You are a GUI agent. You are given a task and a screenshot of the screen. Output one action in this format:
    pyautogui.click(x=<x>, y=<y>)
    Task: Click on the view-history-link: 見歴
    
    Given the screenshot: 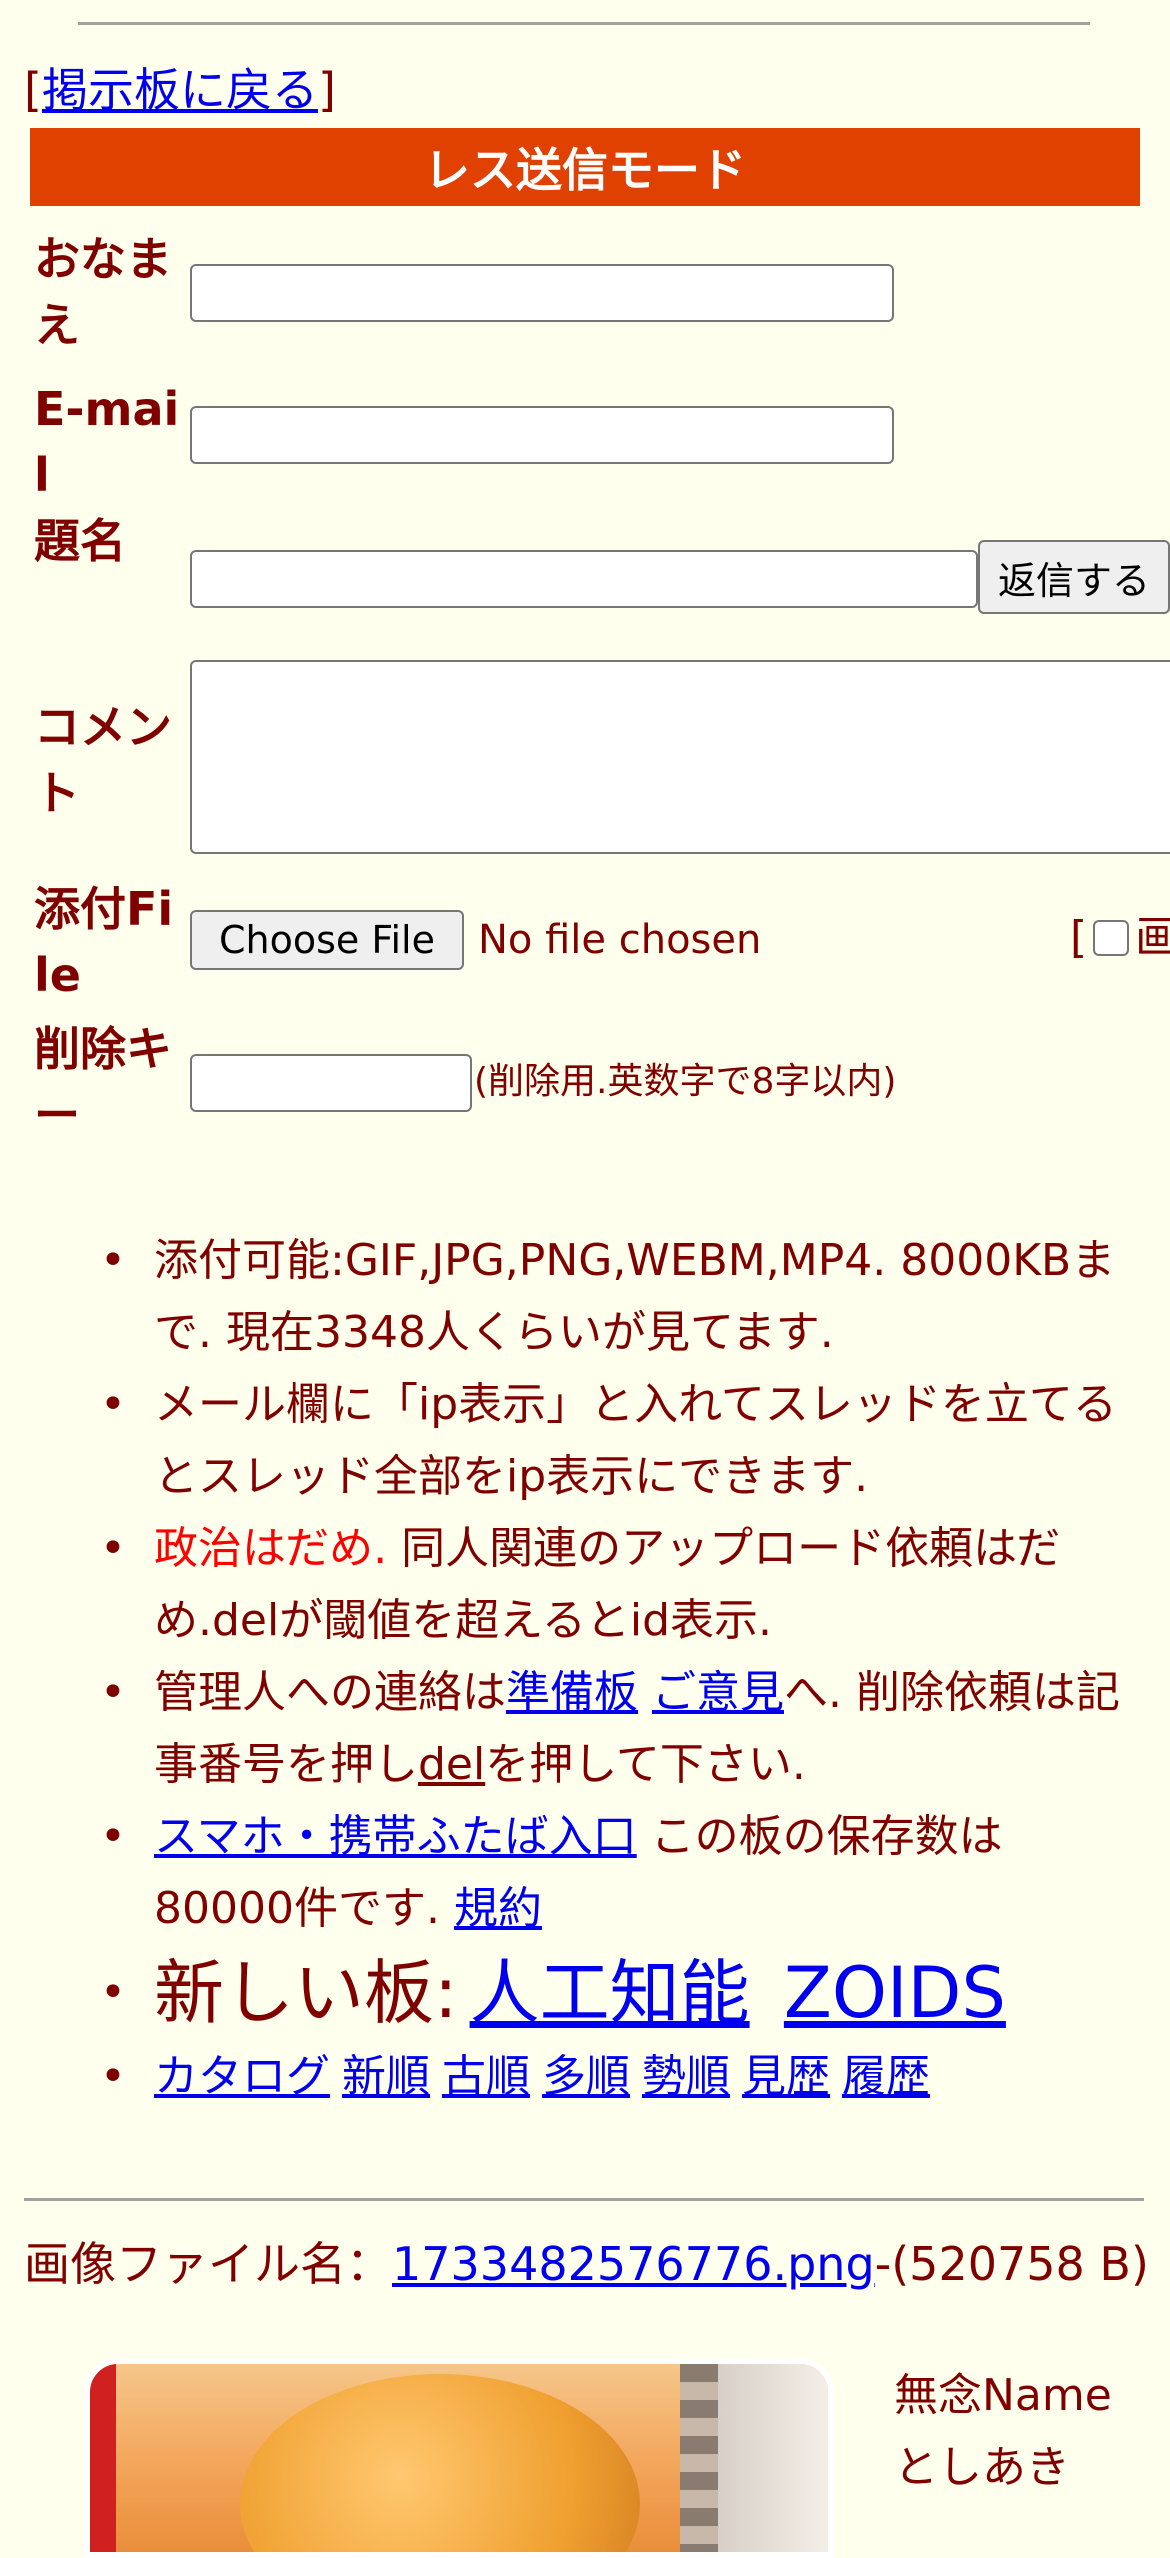 What is the action you would take?
    pyautogui.click(x=786, y=2076)
    